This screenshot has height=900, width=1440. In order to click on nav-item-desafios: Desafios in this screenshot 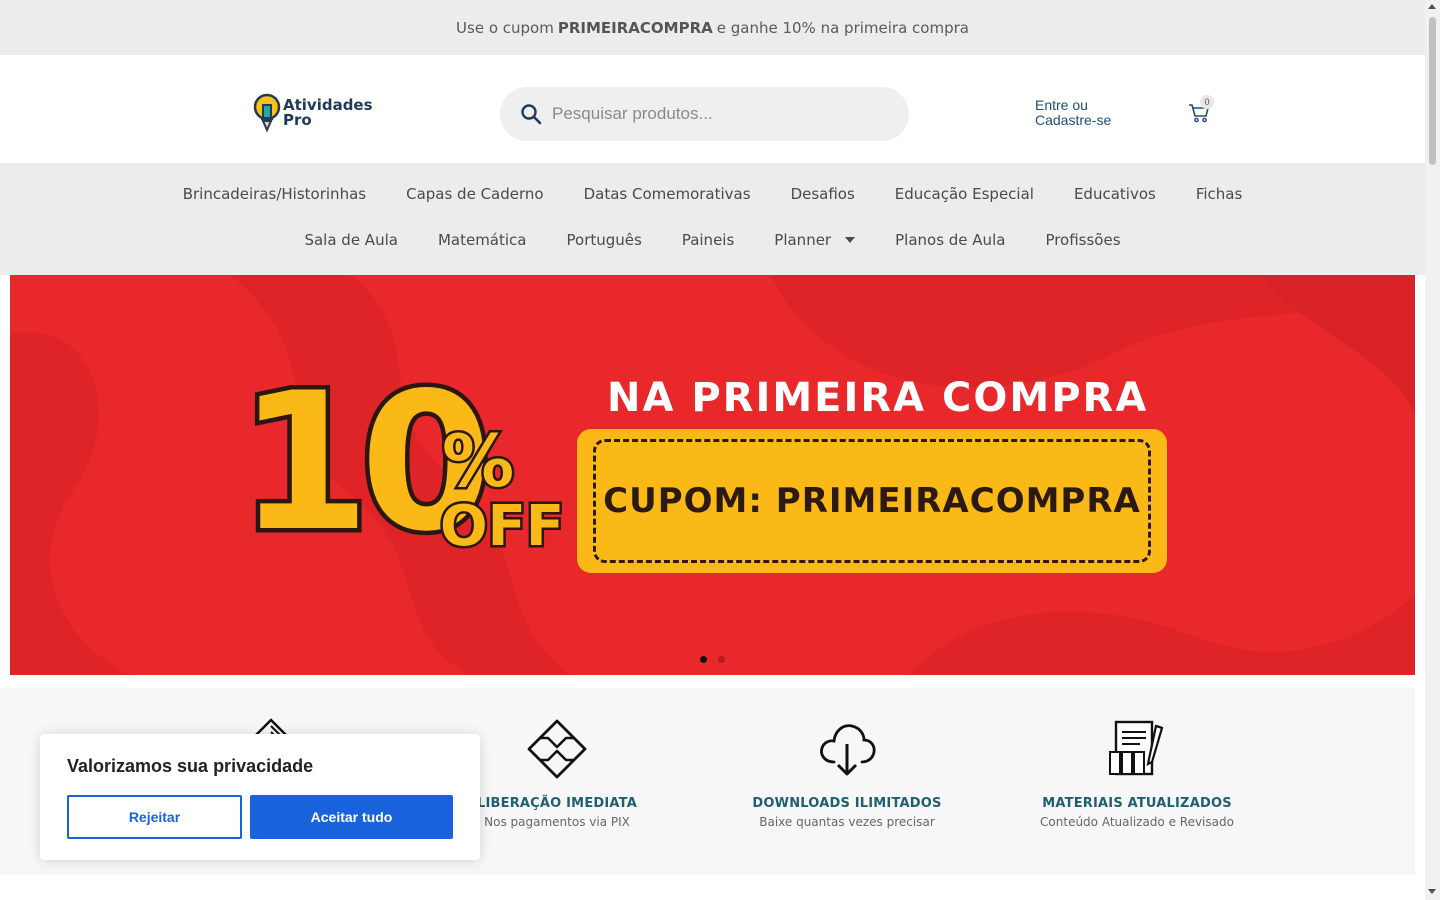, I will do `click(823, 194)`.